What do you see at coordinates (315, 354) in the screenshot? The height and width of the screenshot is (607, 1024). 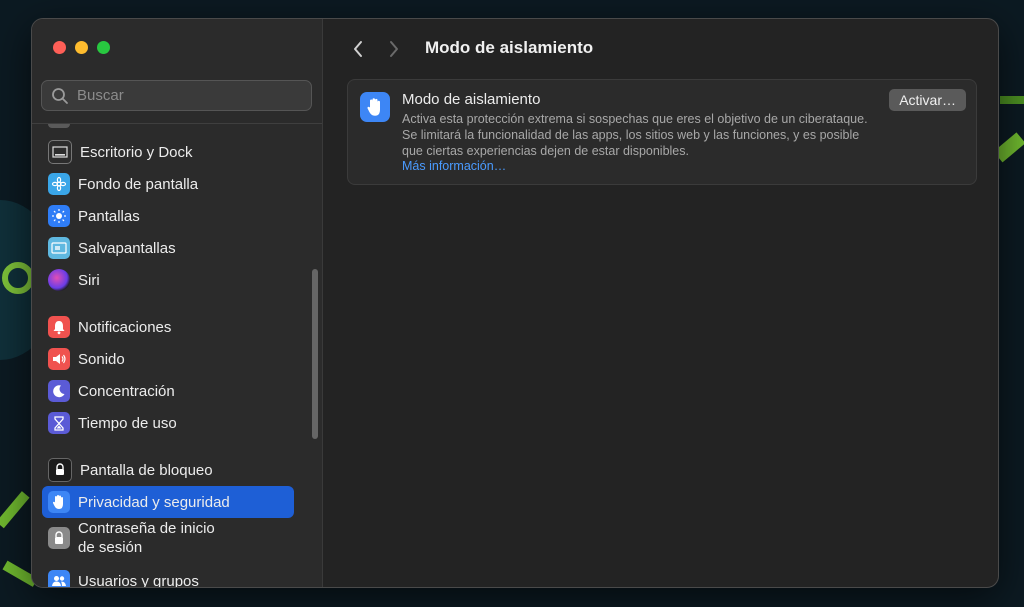 I see `sidebar-scrollbar` at bounding box center [315, 354].